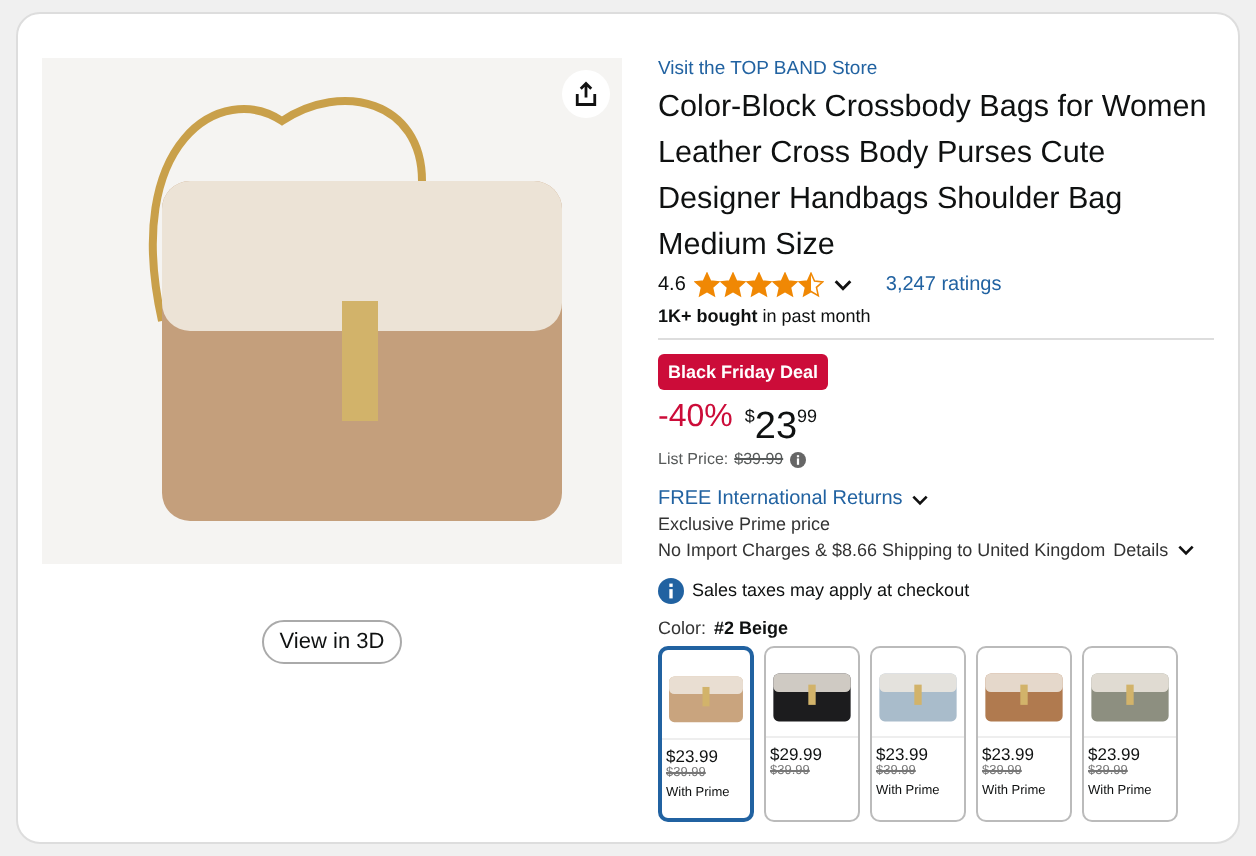  What do you see at coordinates (882, 549) in the screenshot?
I see `shipping-note: No Import Charges & $8.66 Shipping to United Kingdom` at bounding box center [882, 549].